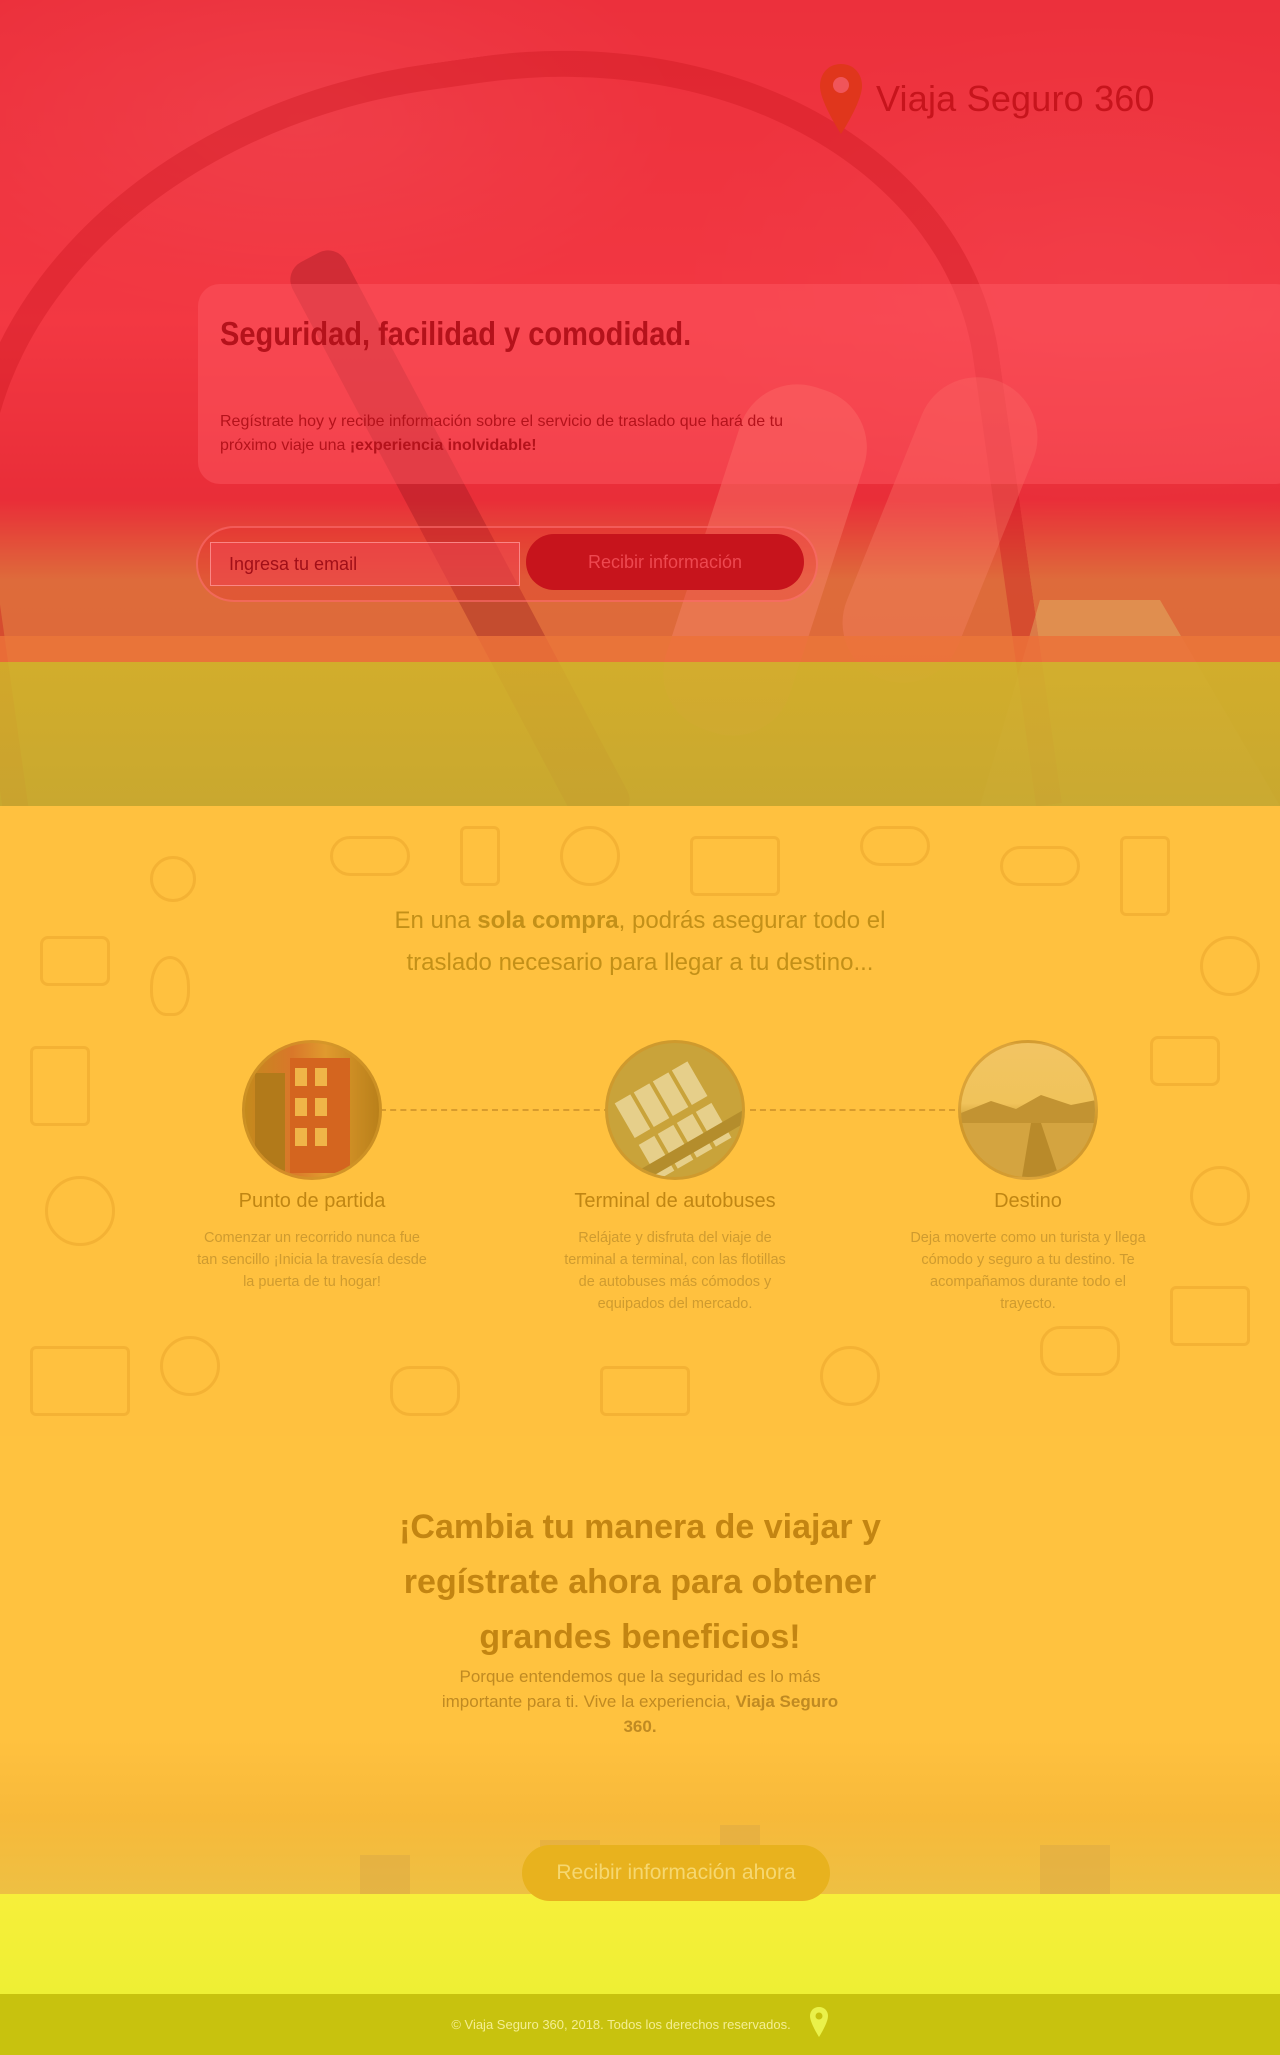 This screenshot has width=1280, height=2055. What do you see at coordinates (1028, 1201) in the screenshot?
I see `step-title: Destino` at bounding box center [1028, 1201].